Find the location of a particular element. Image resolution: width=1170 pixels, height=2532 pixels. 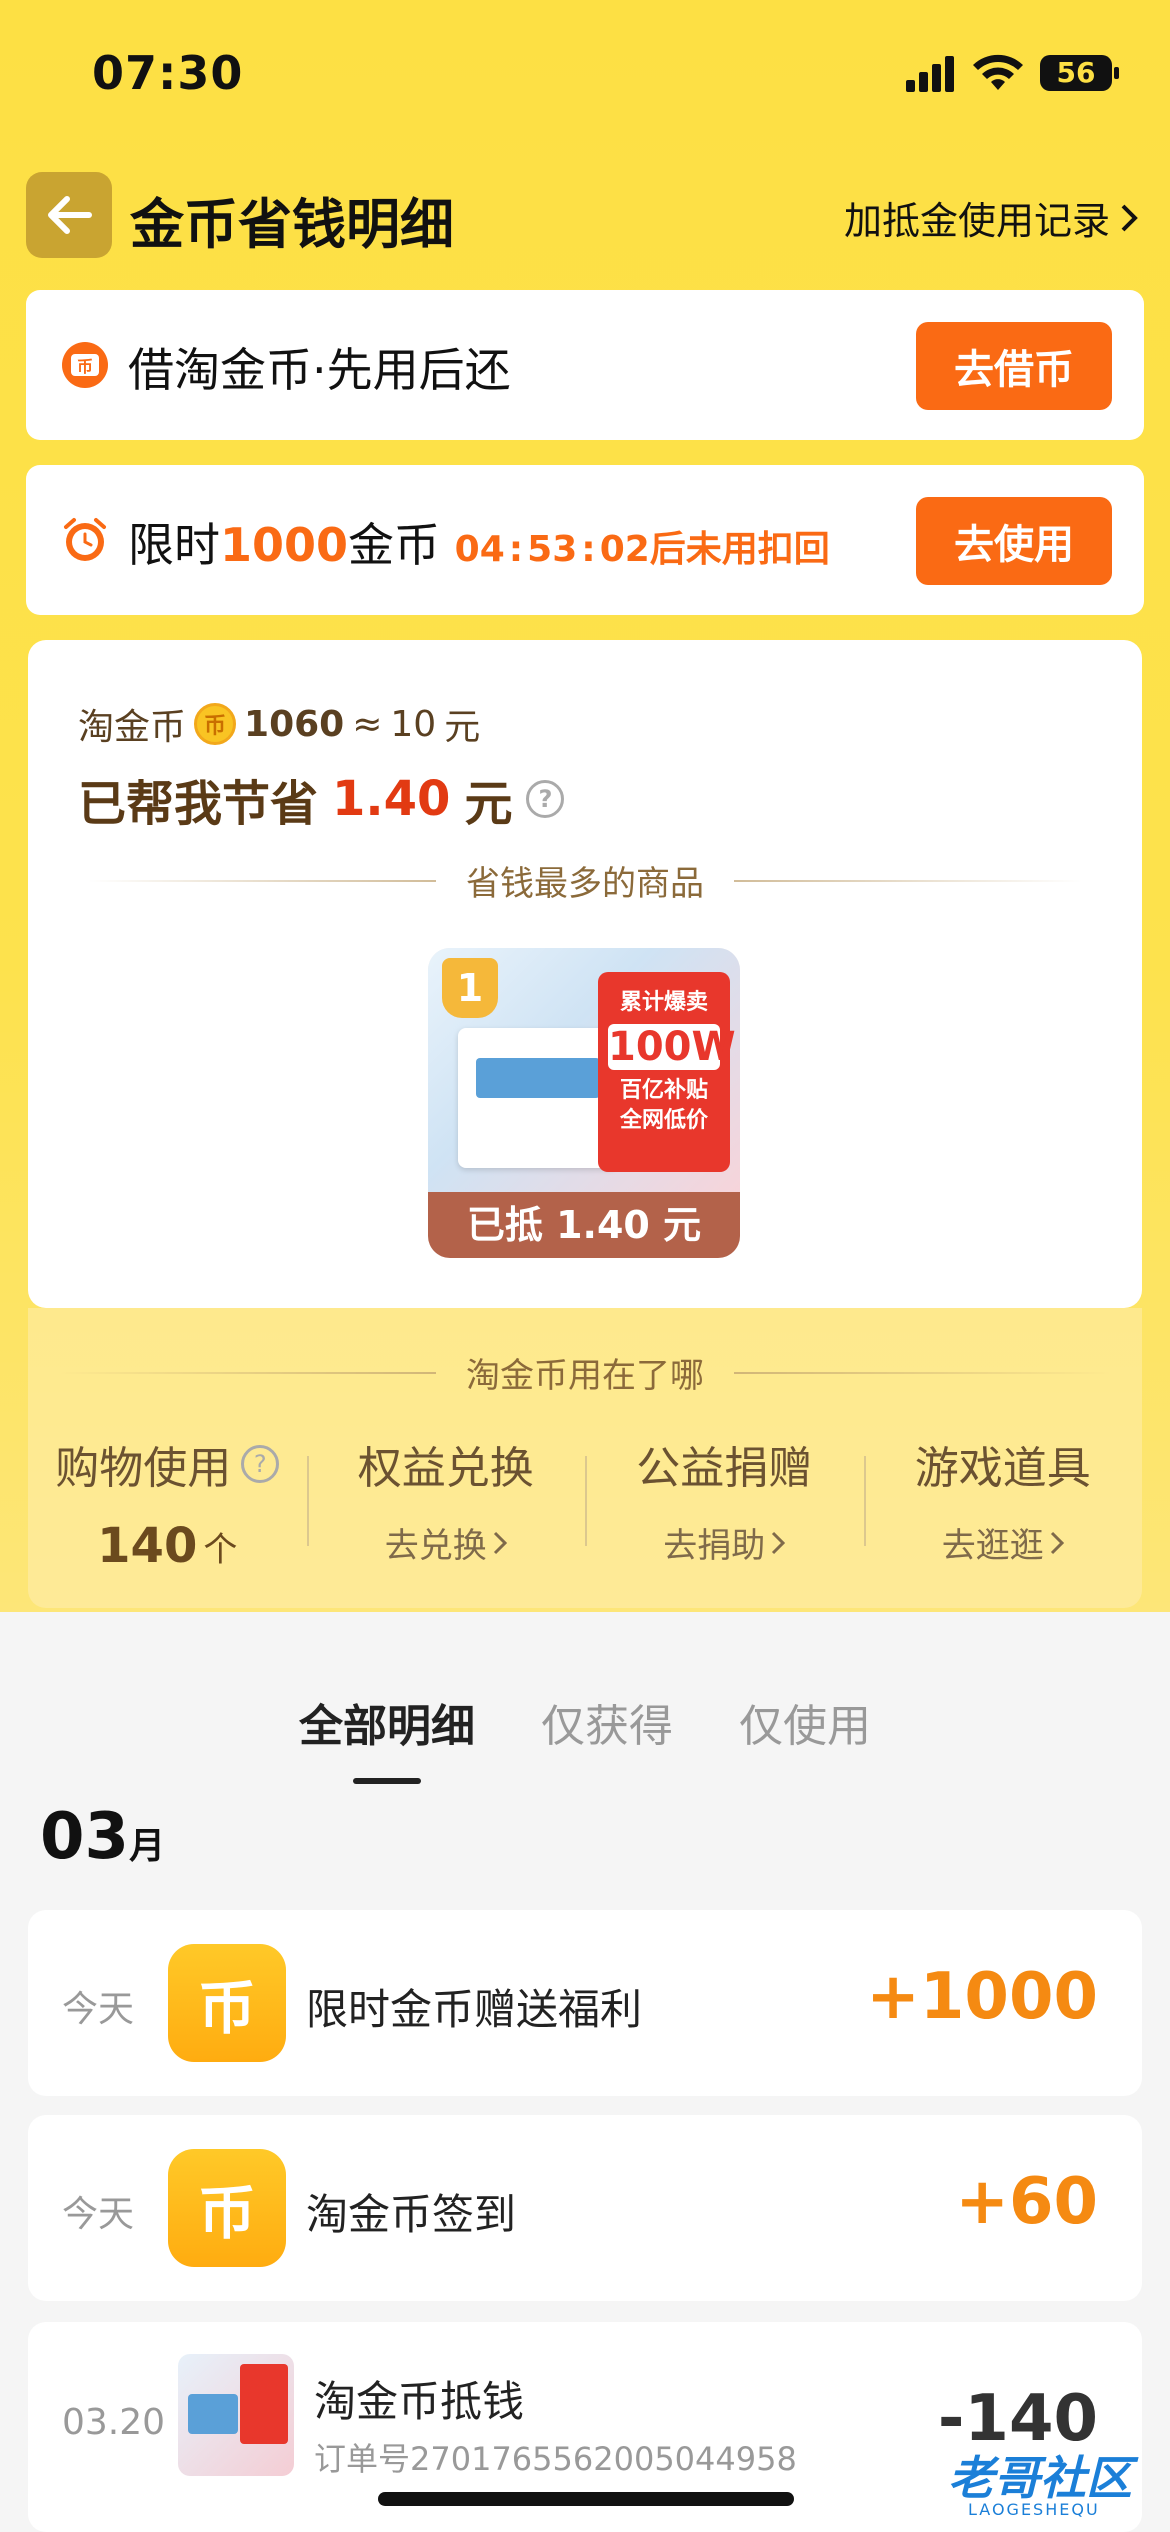

usage-game: 游戏道具 去逛逛 is located at coordinates (1003, 1503).